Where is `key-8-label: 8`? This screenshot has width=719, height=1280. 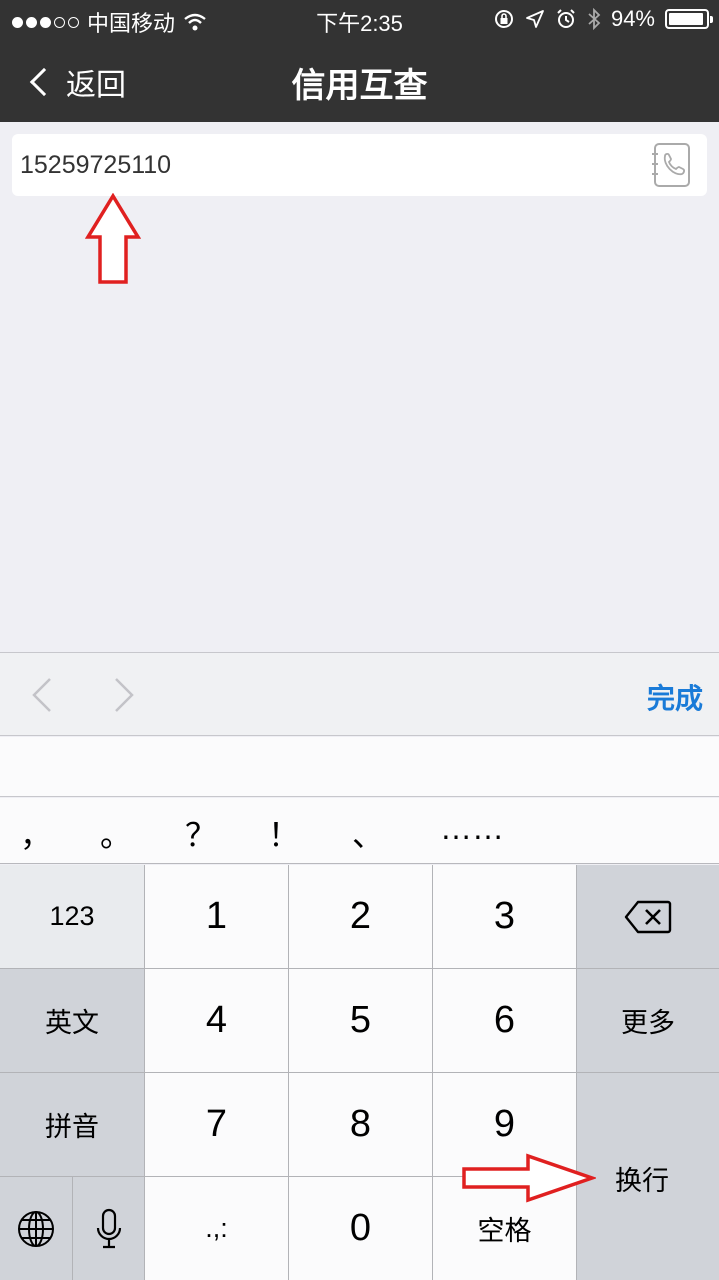 key-8-label: 8 is located at coordinates (360, 1124).